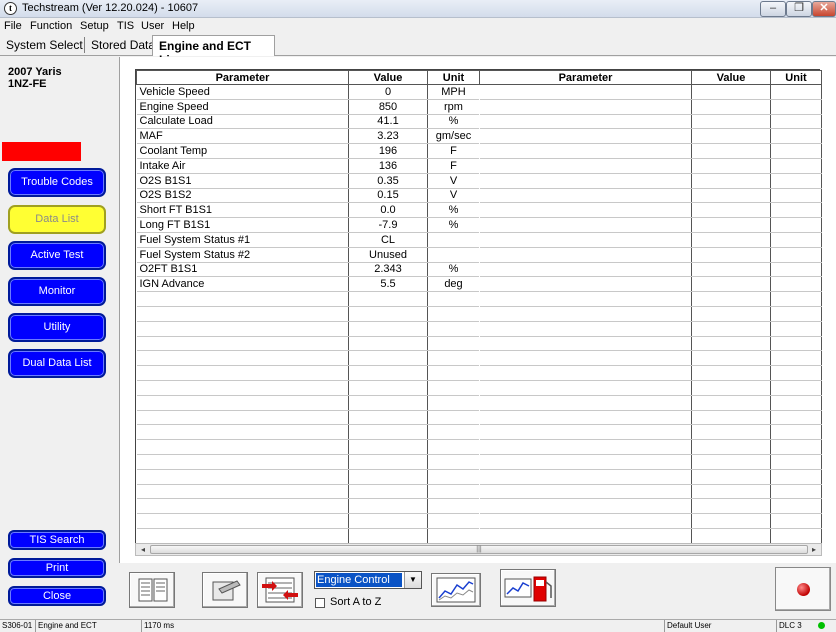  What do you see at coordinates (824, 9) in the screenshot?
I see `close-window-button: ✕` at bounding box center [824, 9].